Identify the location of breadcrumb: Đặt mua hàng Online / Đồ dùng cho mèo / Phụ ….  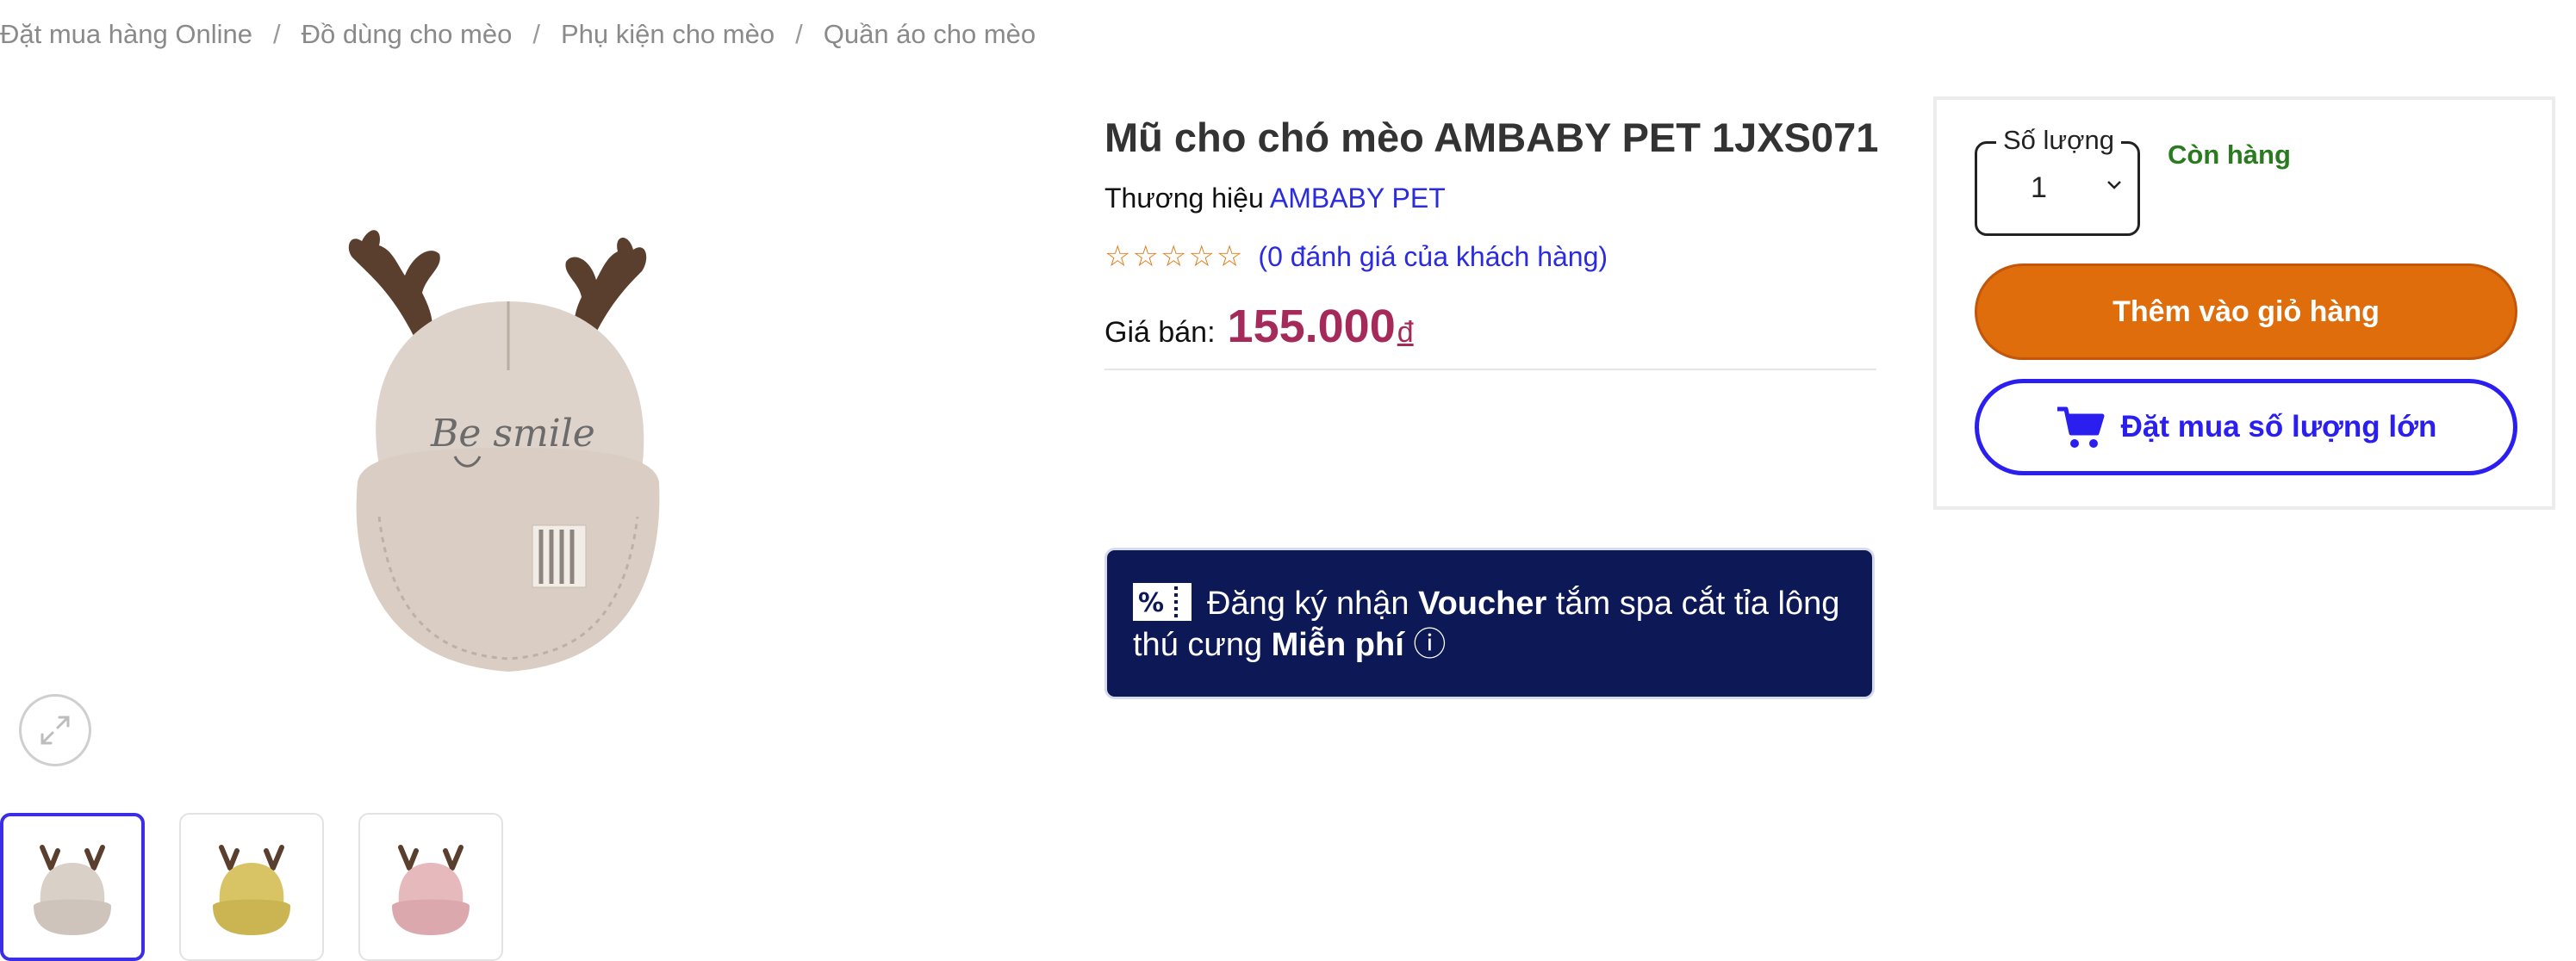
(518, 35).